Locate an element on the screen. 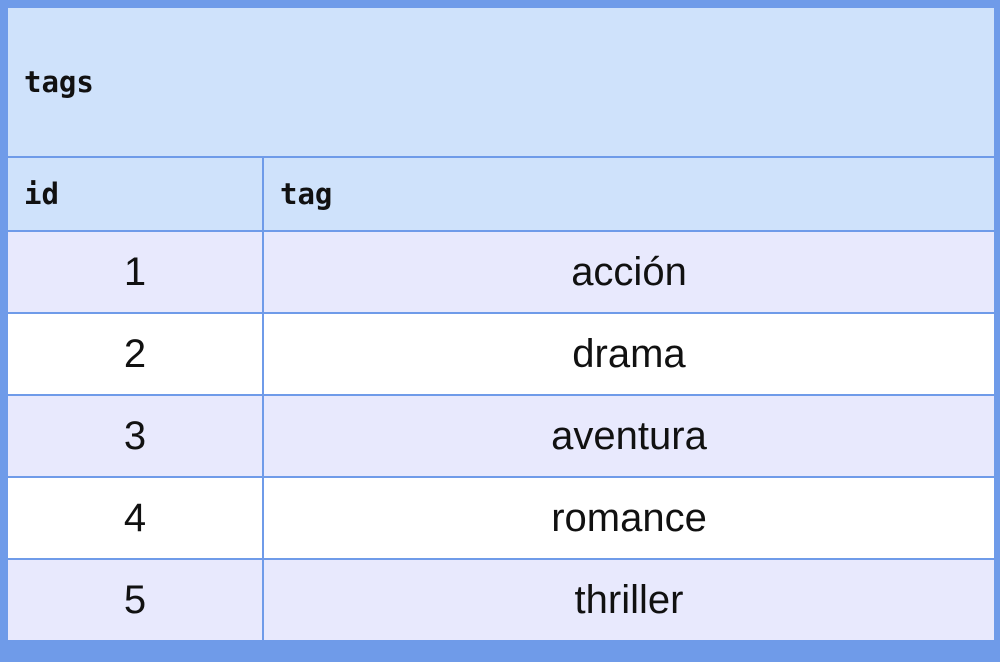 This screenshot has height=662, width=1000. cell-id: 4 is located at coordinates (135, 518).